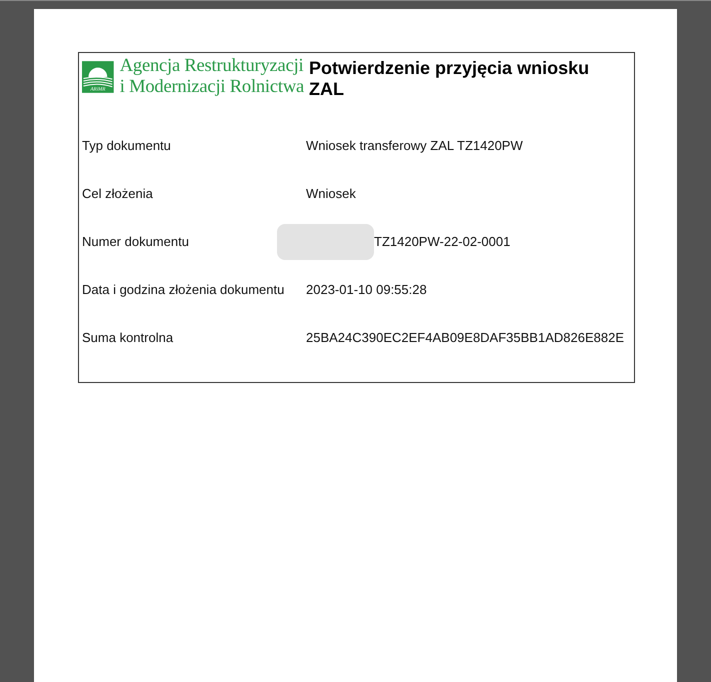 The height and width of the screenshot is (682, 711). What do you see at coordinates (414, 145) in the screenshot?
I see `field-value: Wniosek transferowy ZAL TZ1420PW` at bounding box center [414, 145].